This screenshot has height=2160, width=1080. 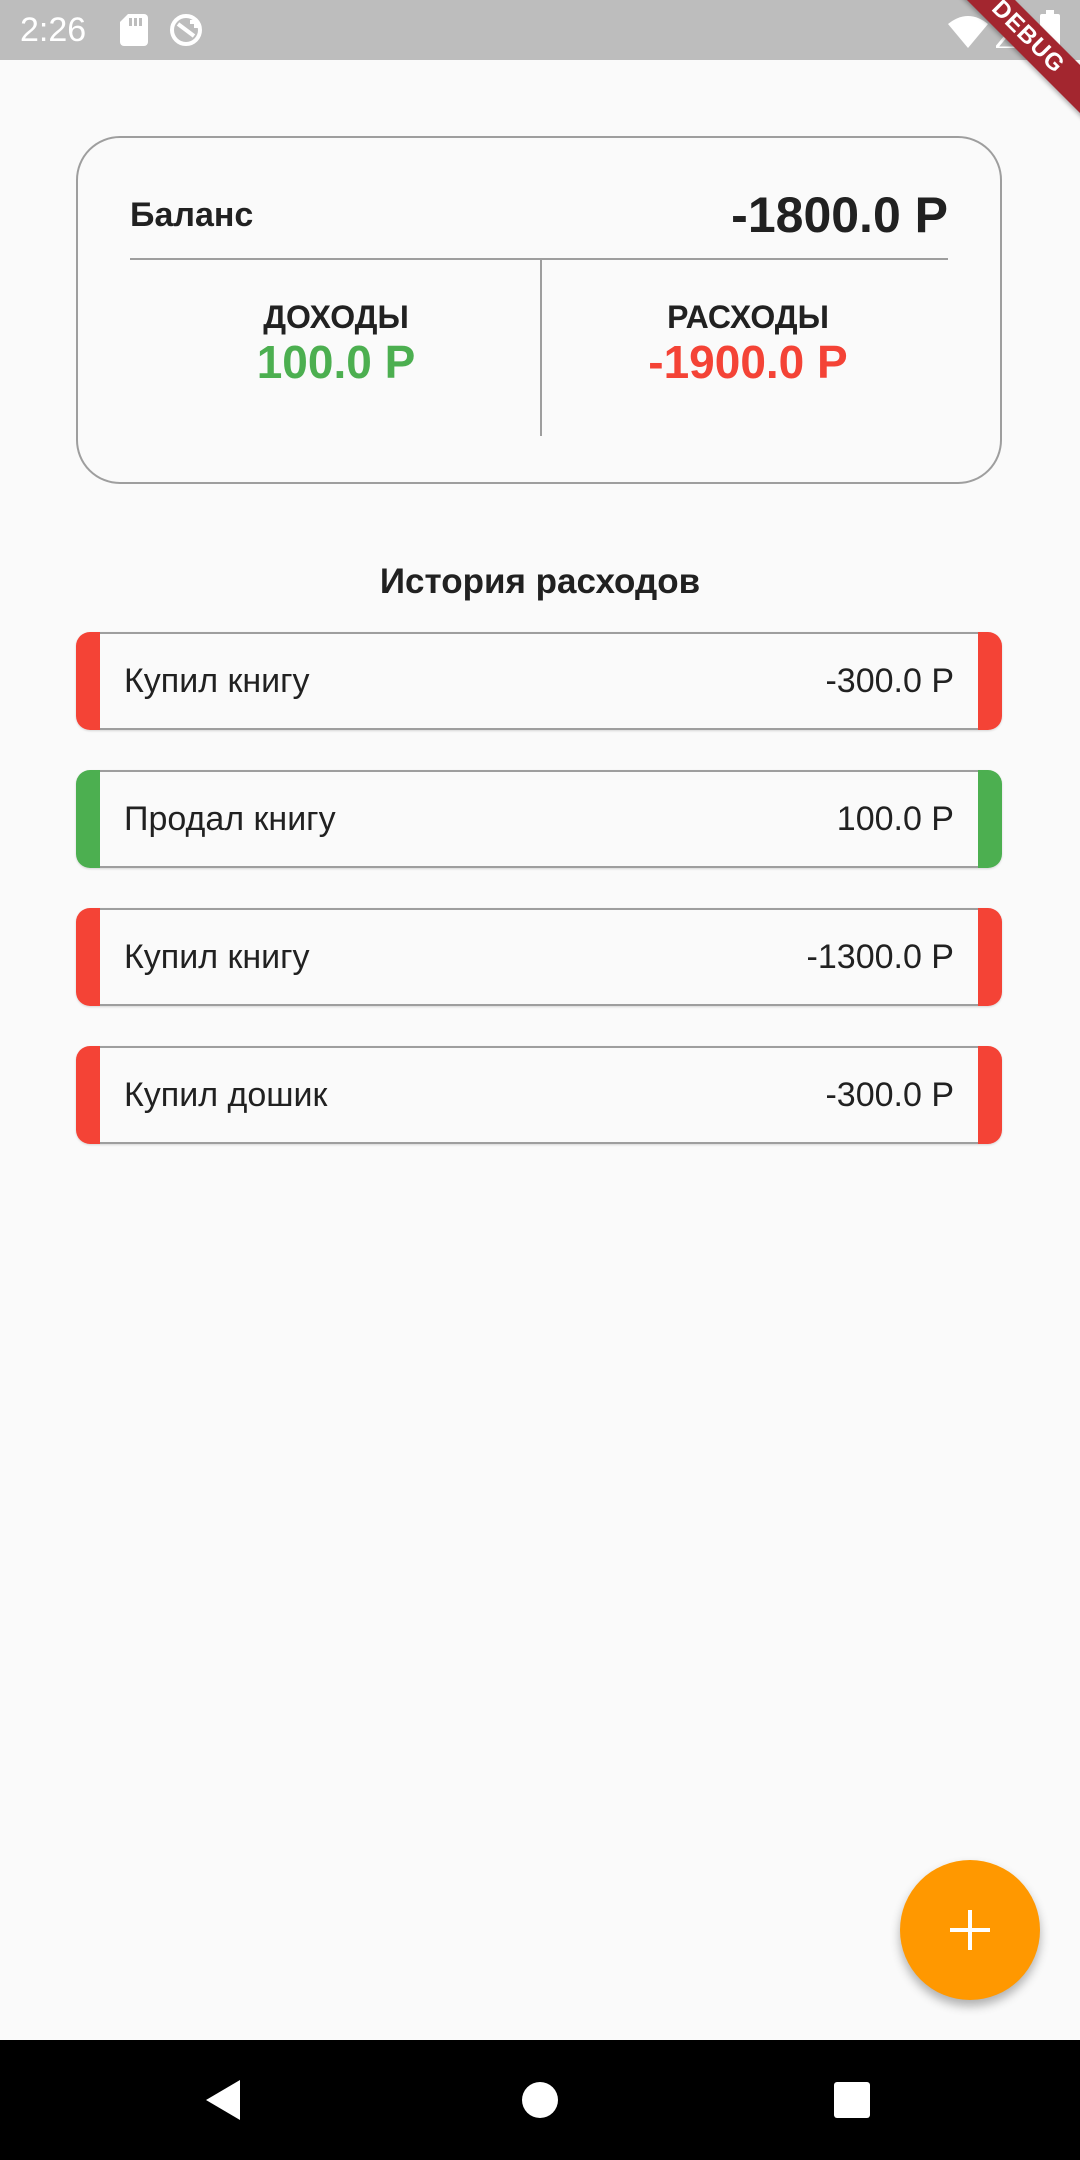 I want to click on sd-card-icon, so click(x=134, y=30).